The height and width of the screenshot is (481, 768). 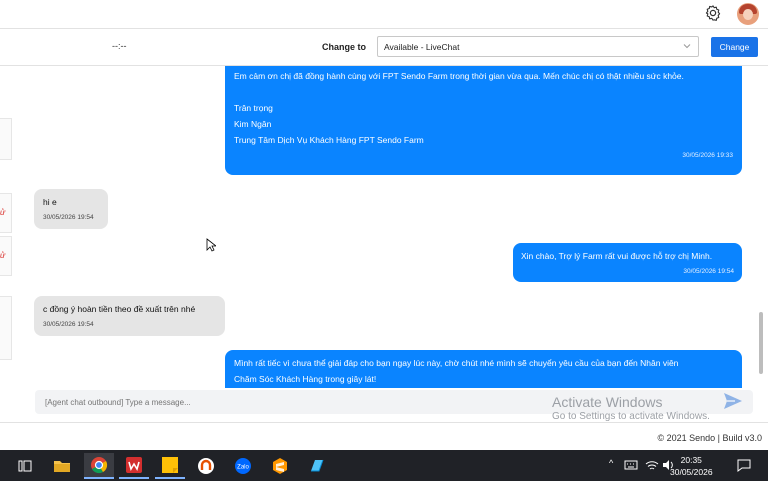 What do you see at coordinates (71, 209) in the screenshot?
I see `message-incoming: hi e 30/05/2026 19:54` at bounding box center [71, 209].